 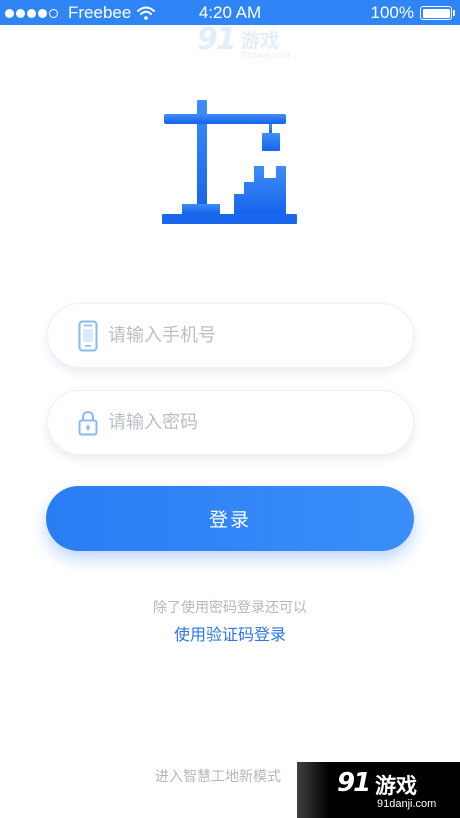 What do you see at coordinates (248, 422) in the screenshot?
I see `password-input` at bounding box center [248, 422].